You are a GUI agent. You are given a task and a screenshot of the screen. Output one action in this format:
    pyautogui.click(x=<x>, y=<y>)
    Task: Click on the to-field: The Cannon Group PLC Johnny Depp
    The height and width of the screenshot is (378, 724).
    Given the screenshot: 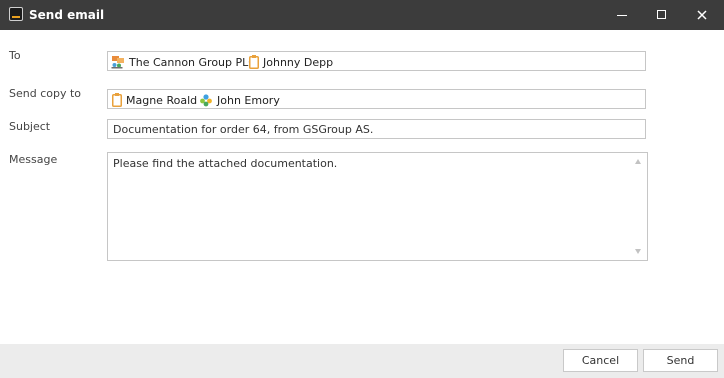 What is the action you would take?
    pyautogui.click(x=376, y=61)
    